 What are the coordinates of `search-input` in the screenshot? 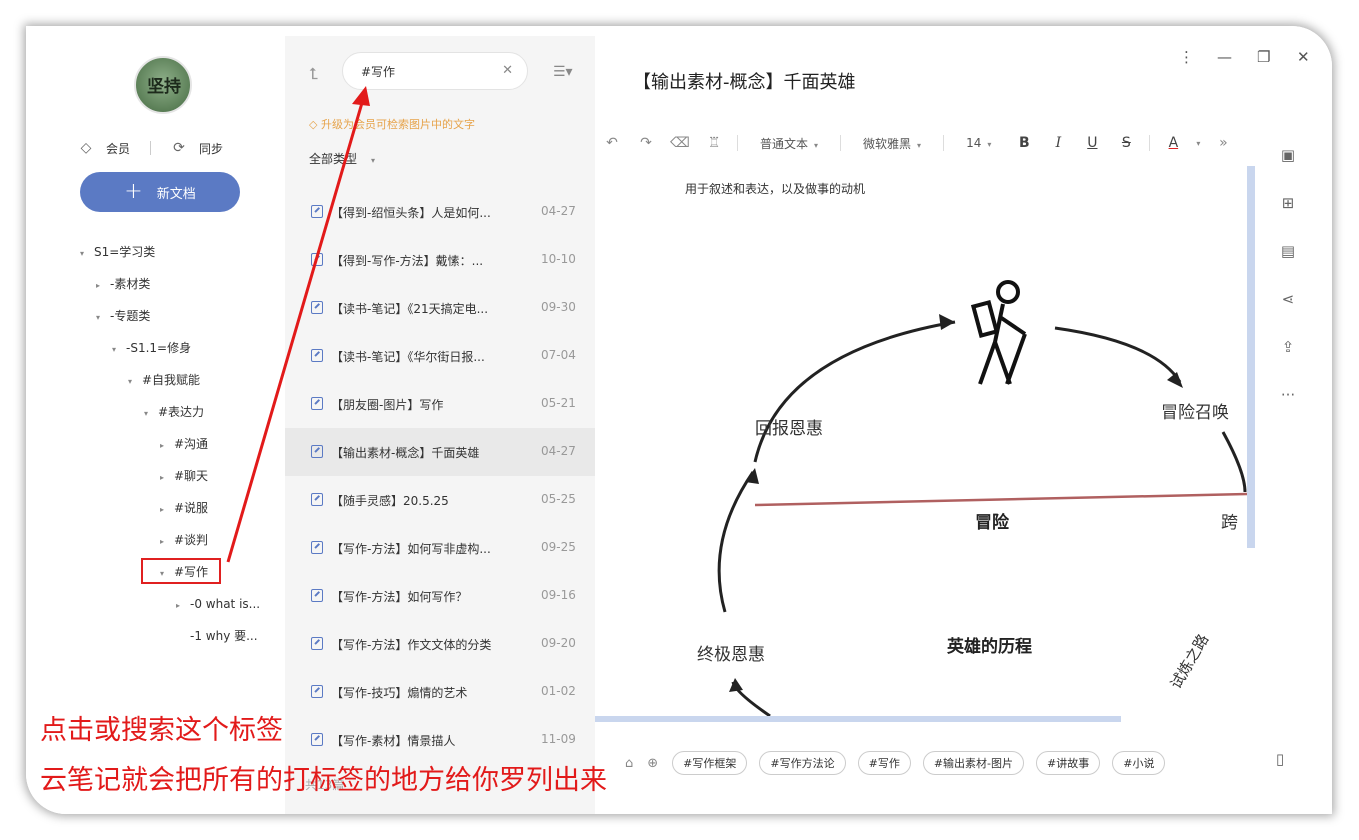 It's located at (431, 71).